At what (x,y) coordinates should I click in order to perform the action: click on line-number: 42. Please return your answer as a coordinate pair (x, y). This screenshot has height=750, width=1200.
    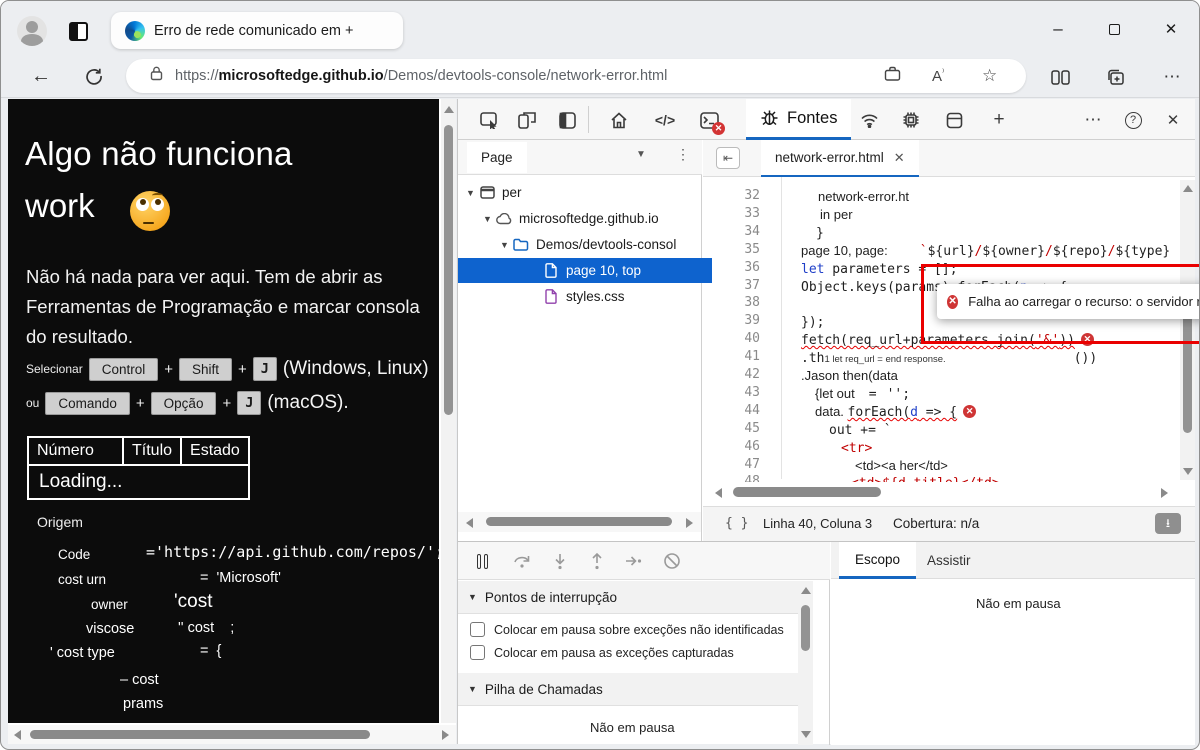
    Looking at the image, I should click on (731, 374).